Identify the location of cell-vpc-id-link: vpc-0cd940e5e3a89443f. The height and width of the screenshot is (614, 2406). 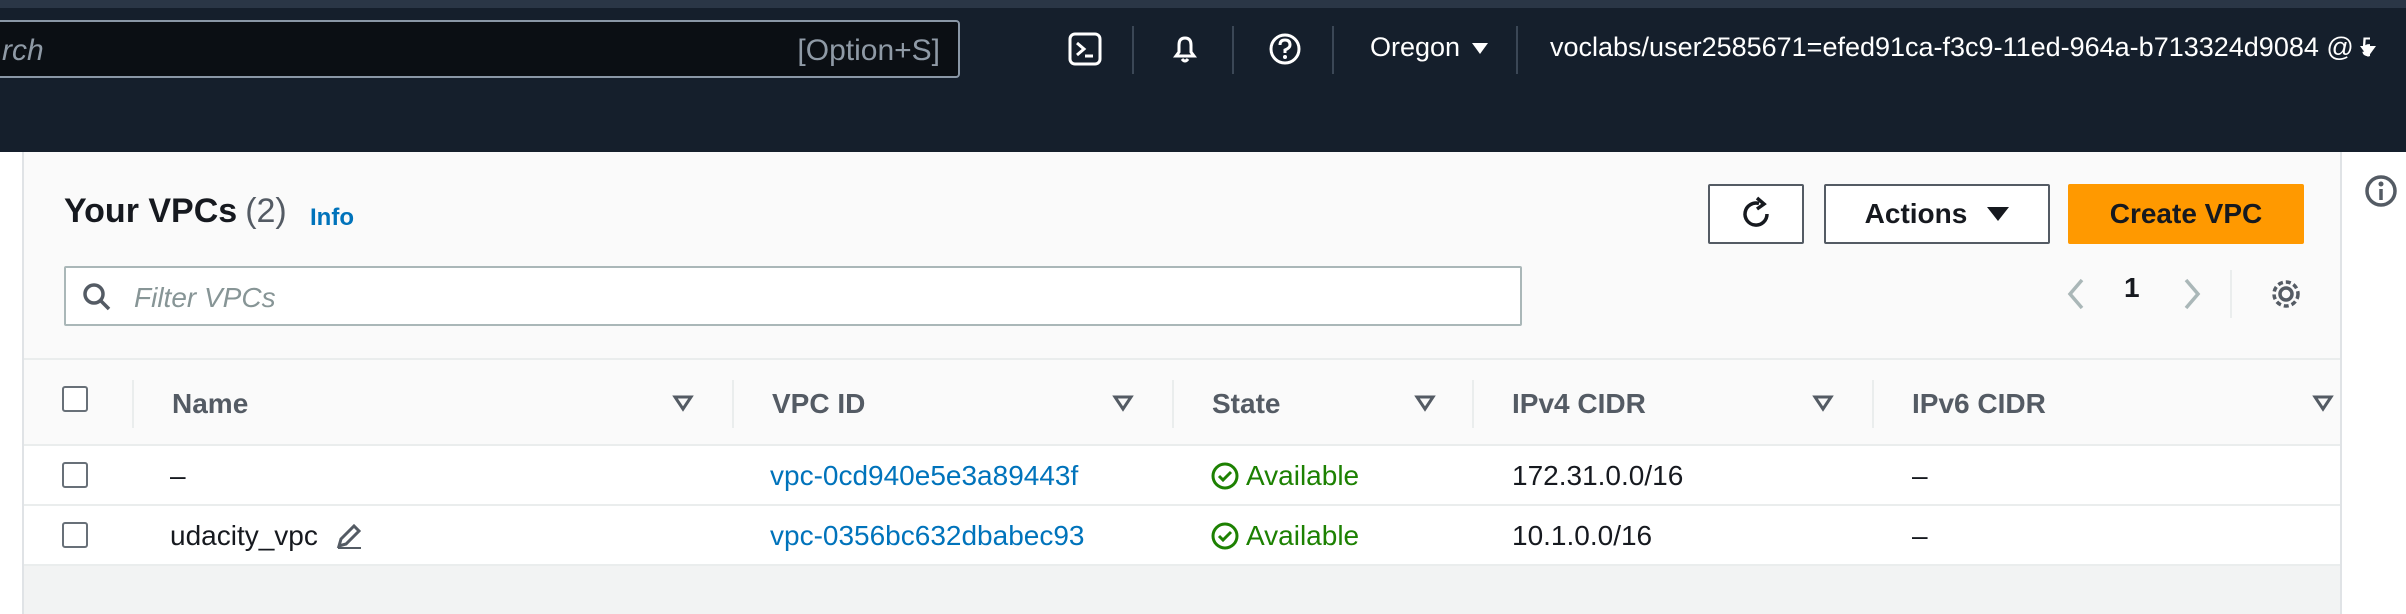
(924, 476).